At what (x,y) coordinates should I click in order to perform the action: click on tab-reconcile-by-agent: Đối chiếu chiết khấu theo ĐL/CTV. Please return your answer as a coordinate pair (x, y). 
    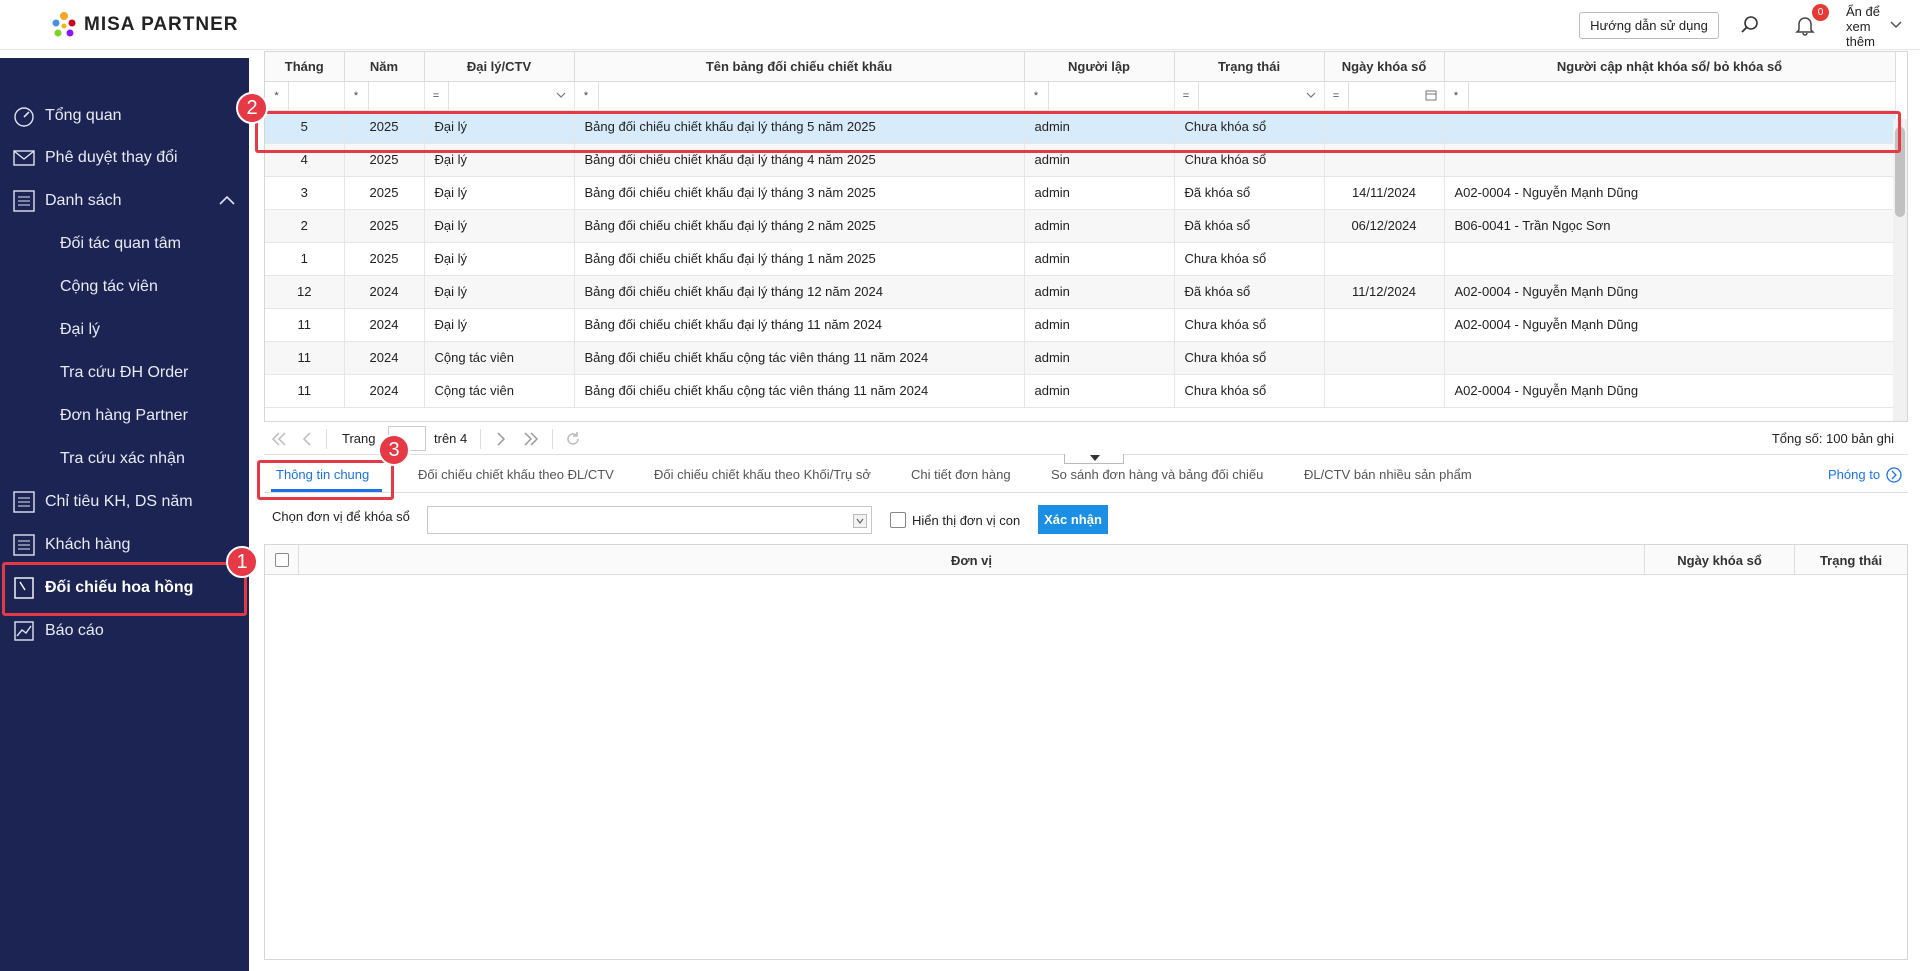
    Looking at the image, I should click on (516, 474).